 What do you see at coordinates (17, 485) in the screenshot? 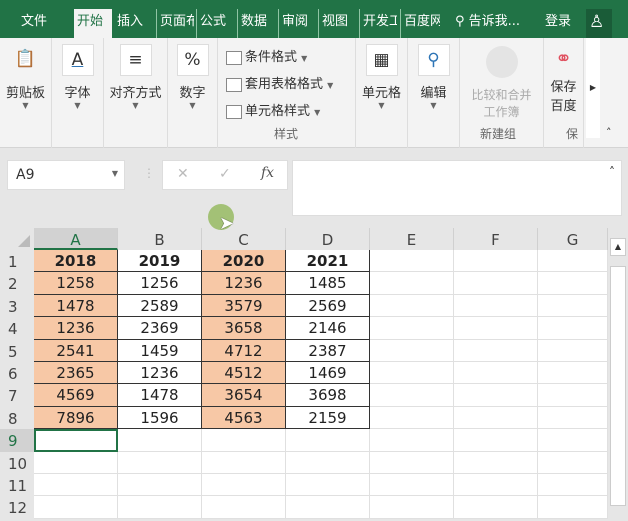
I see `row-header-11: 11` at bounding box center [17, 485].